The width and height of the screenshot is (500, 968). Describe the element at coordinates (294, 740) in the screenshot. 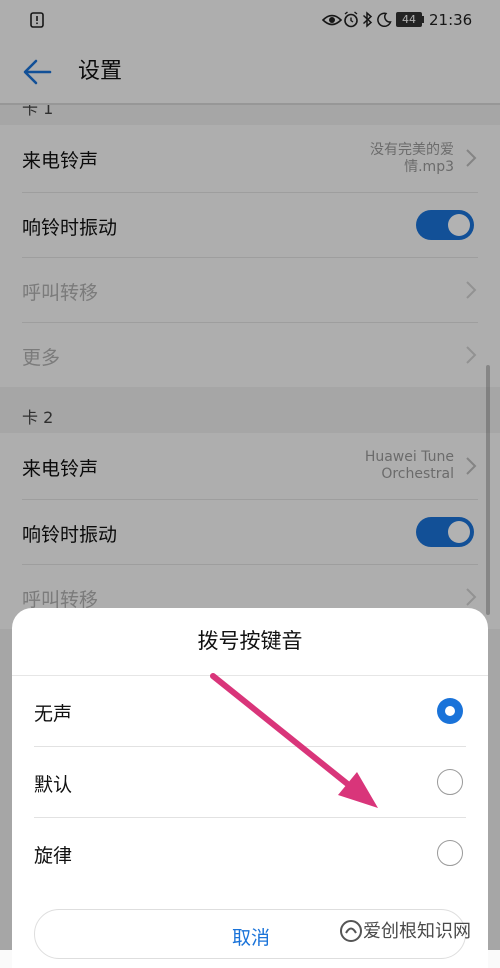

I see `annotation-arrow-icon` at that location.